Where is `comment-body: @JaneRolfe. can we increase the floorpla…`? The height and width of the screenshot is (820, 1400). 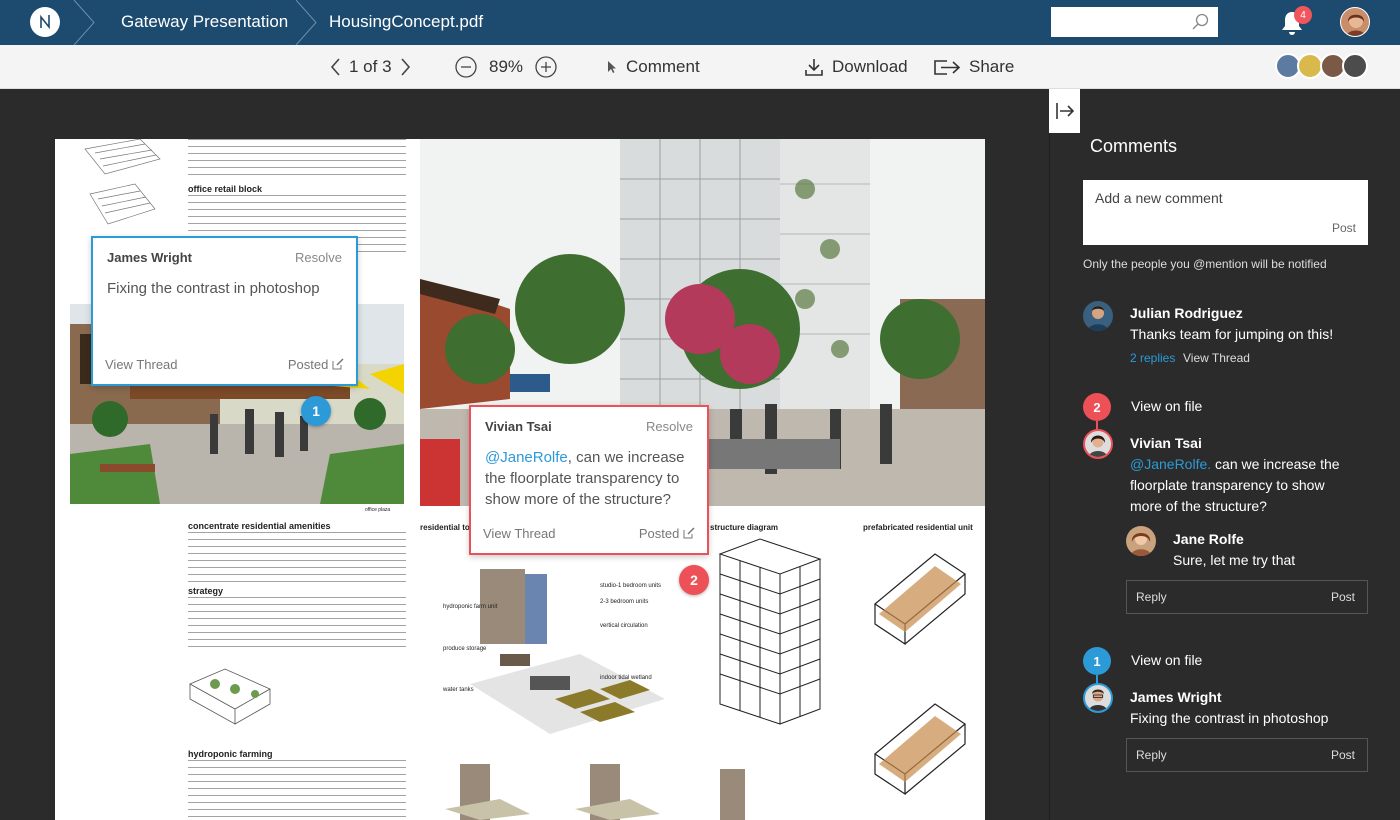 comment-body: @JaneRolfe. can we increase the floorpla… is located at coordinates (1245, 485).